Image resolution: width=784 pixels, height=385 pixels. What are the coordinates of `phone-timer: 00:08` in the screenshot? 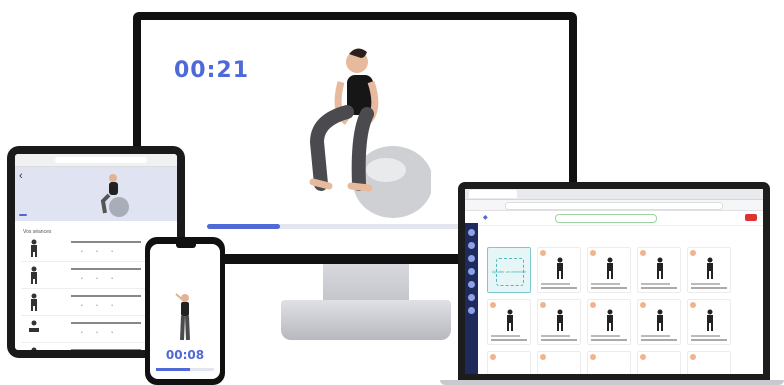 It's located at (185, 355).